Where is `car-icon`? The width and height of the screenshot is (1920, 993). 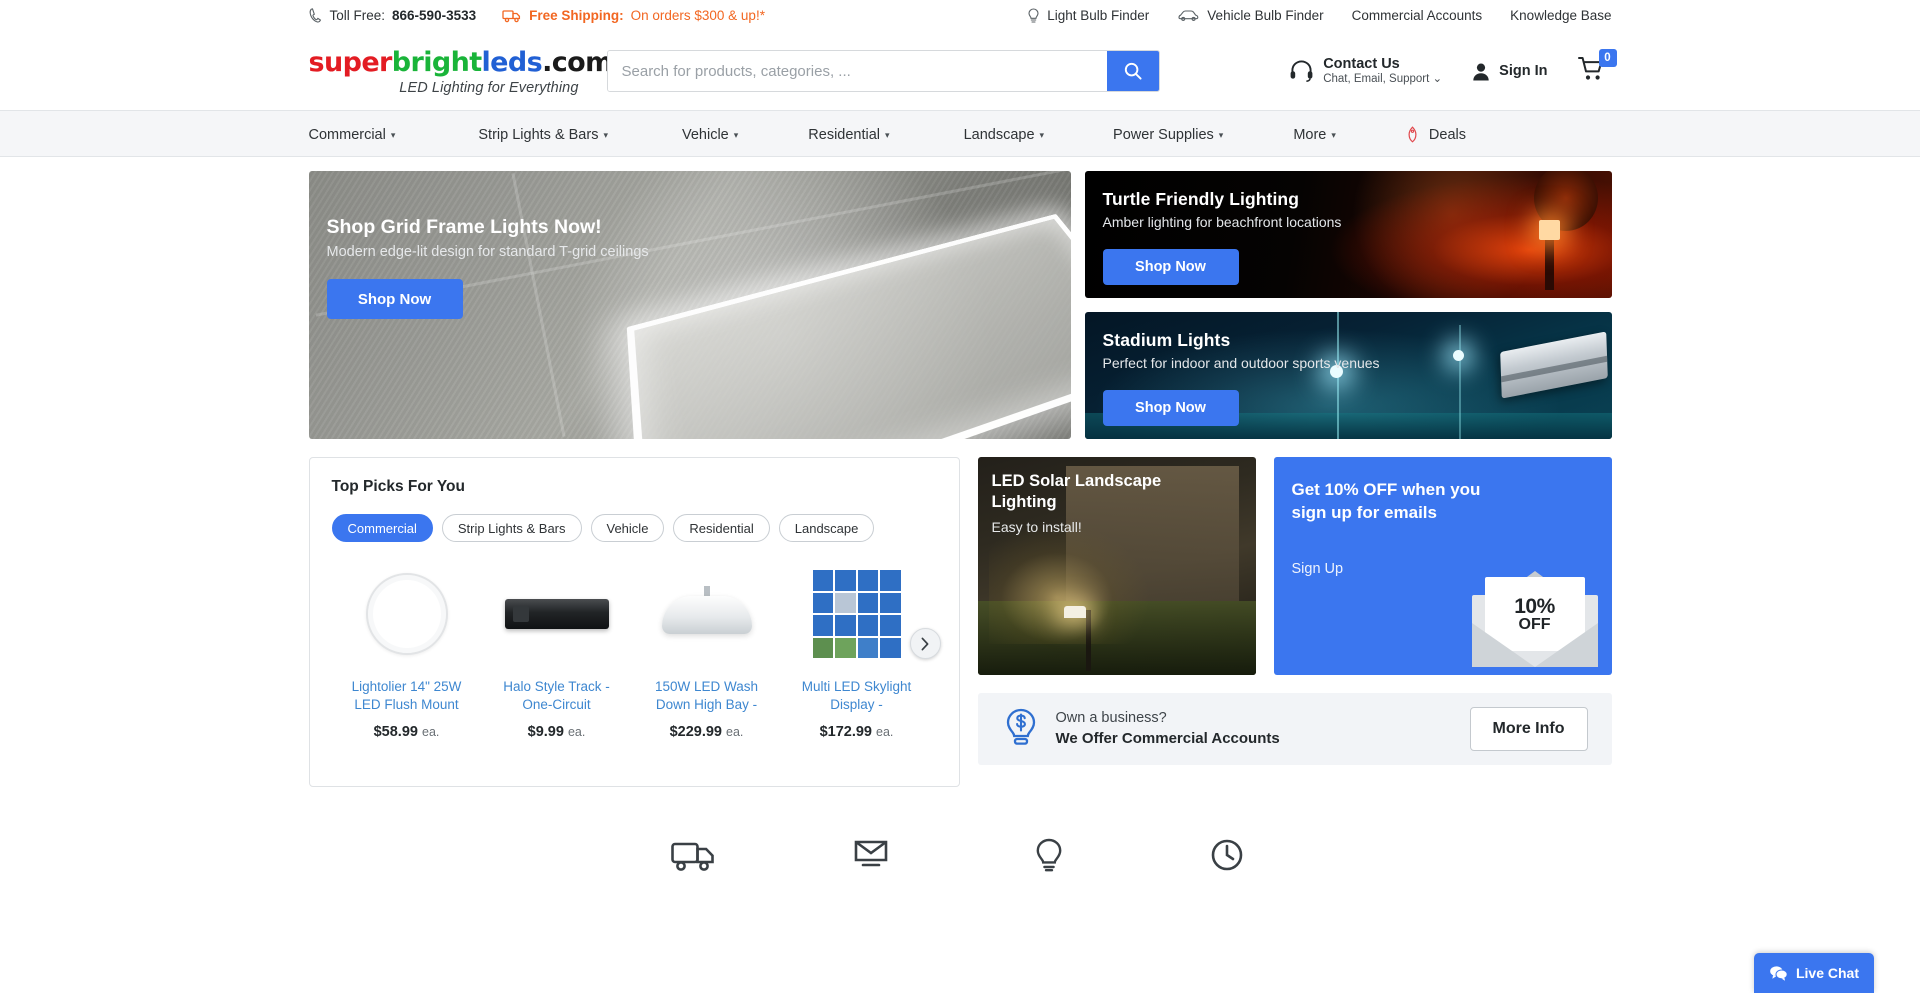 car-icon is located at coordinates (1188, 15).